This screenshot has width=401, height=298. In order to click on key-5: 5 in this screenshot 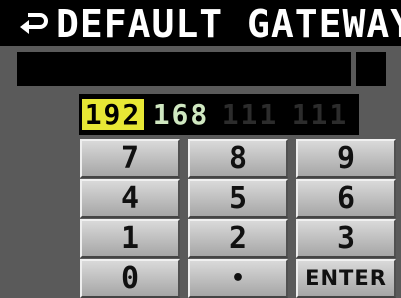, I will do `click(238, 198)`.